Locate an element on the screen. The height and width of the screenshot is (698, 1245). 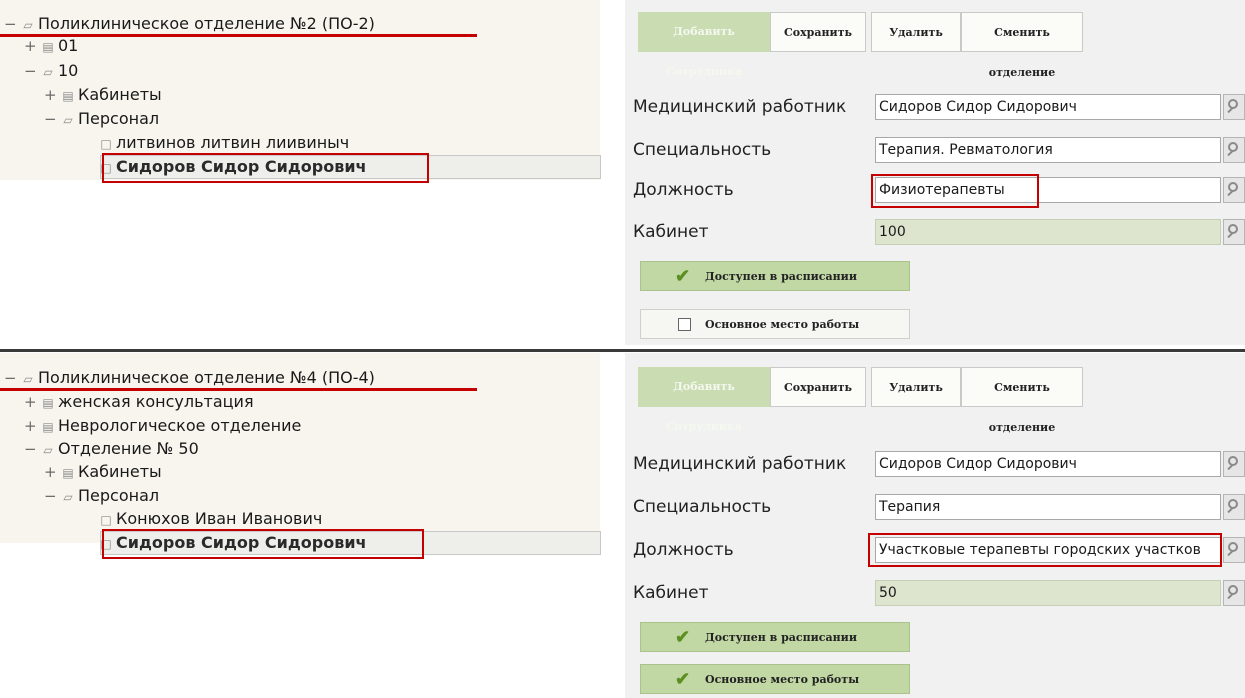
tree-node-label: литвинов литвин лиивиныч is located at coordinates (233, 142).